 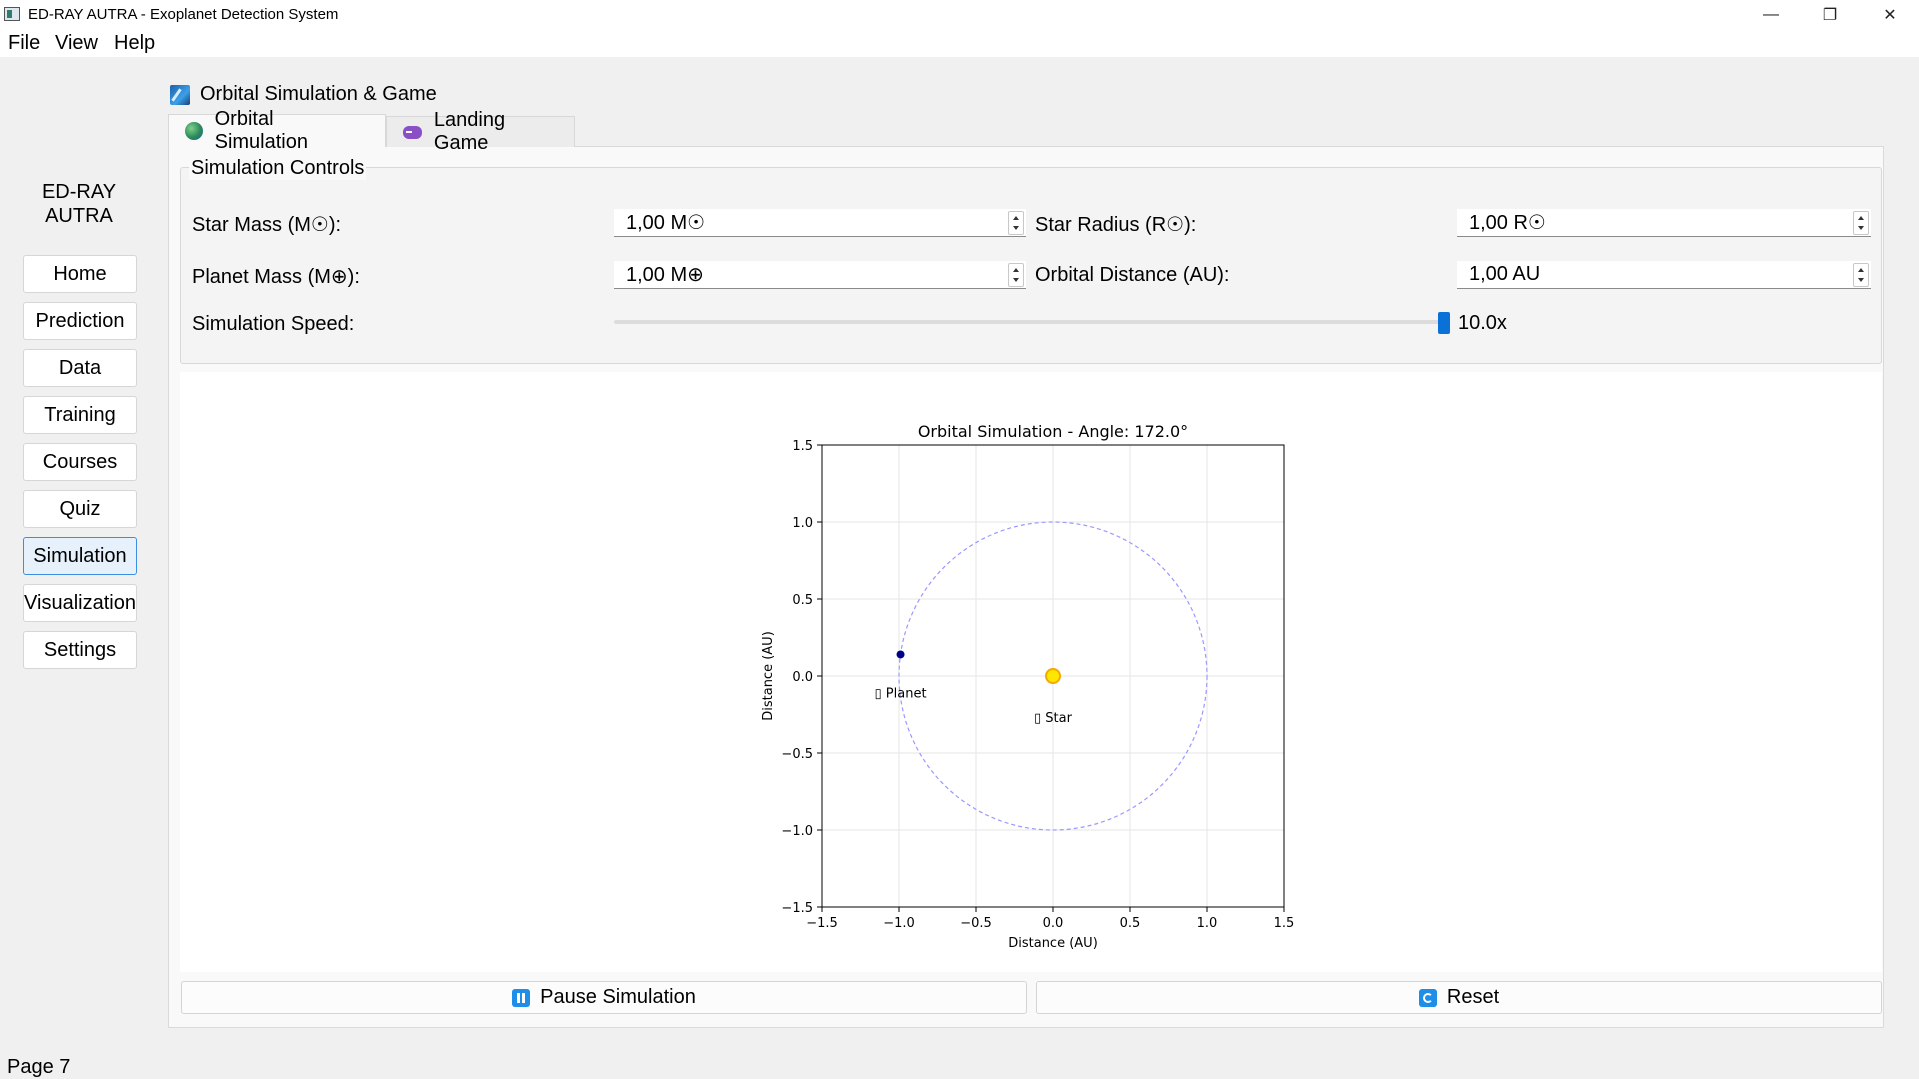 What do you see at coordinates (899, 923) in the screenshot?
I see `x-tick-label: −1.0` at bounding box center [899, 923].